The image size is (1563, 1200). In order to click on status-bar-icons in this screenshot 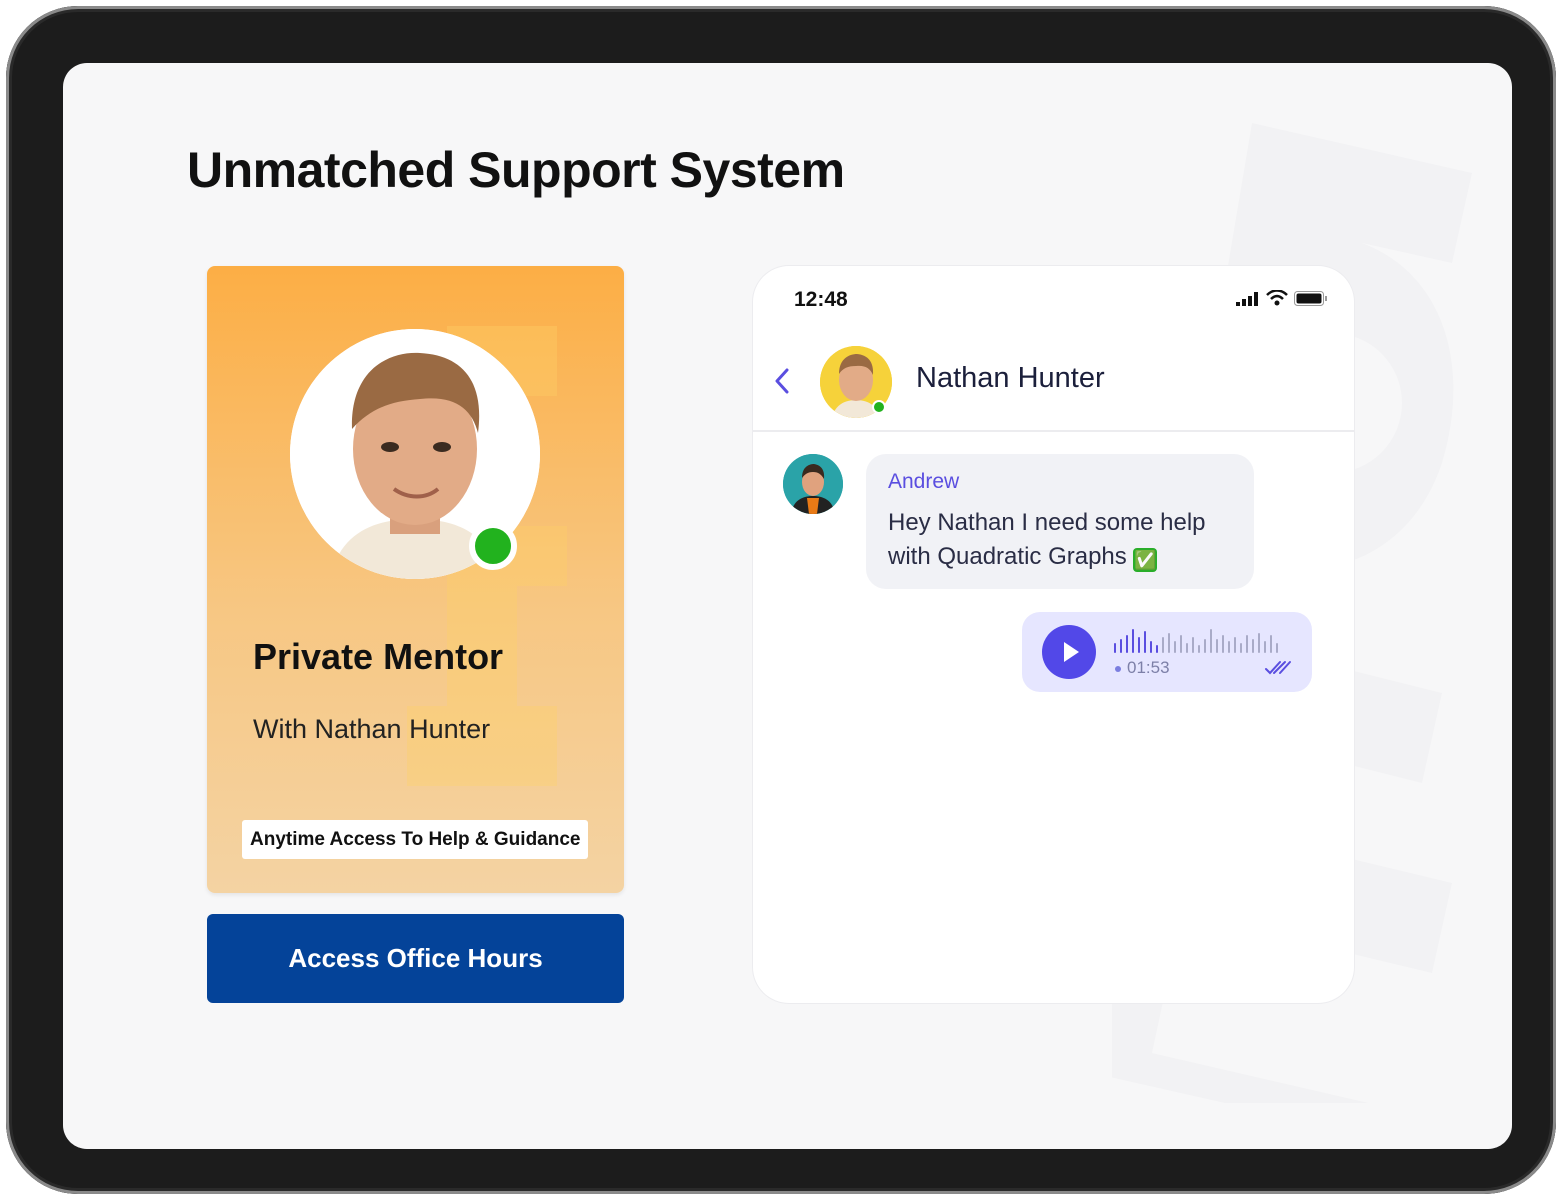, I will do `click(1282, 298)`.